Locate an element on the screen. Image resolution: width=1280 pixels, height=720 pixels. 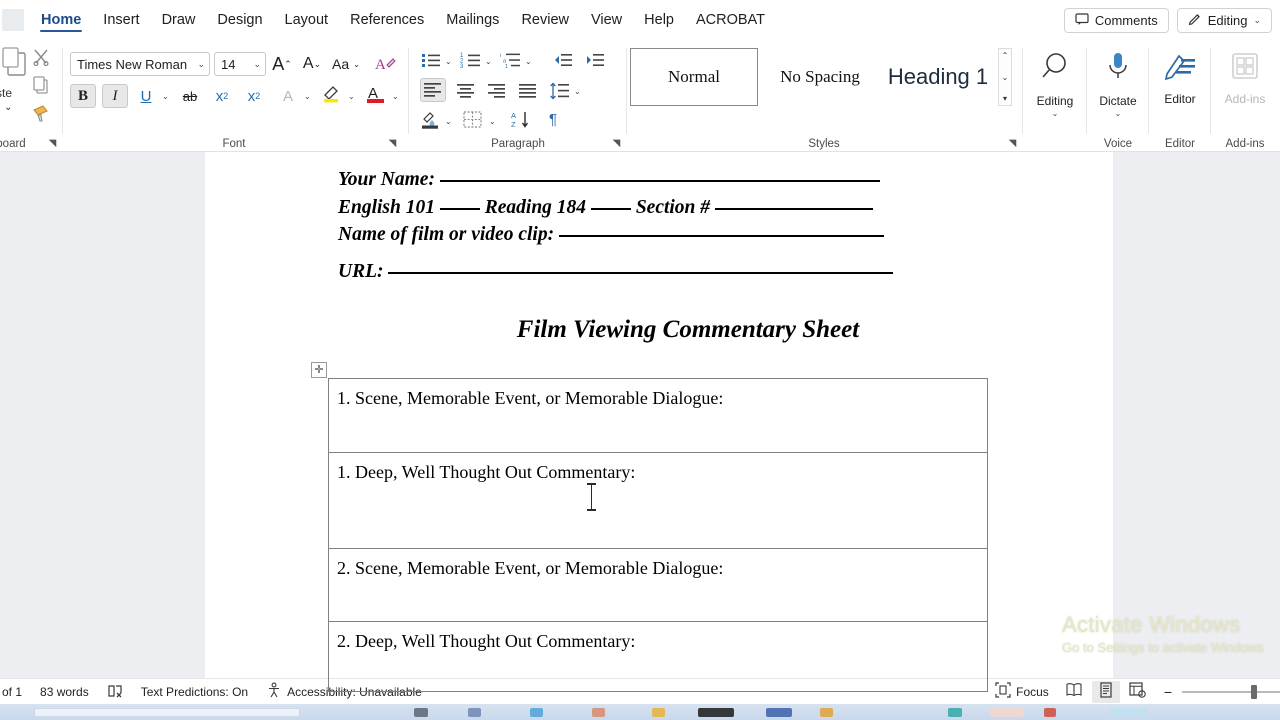
underline-caret-icon: ⌄ is located at coordinates (165, 96).